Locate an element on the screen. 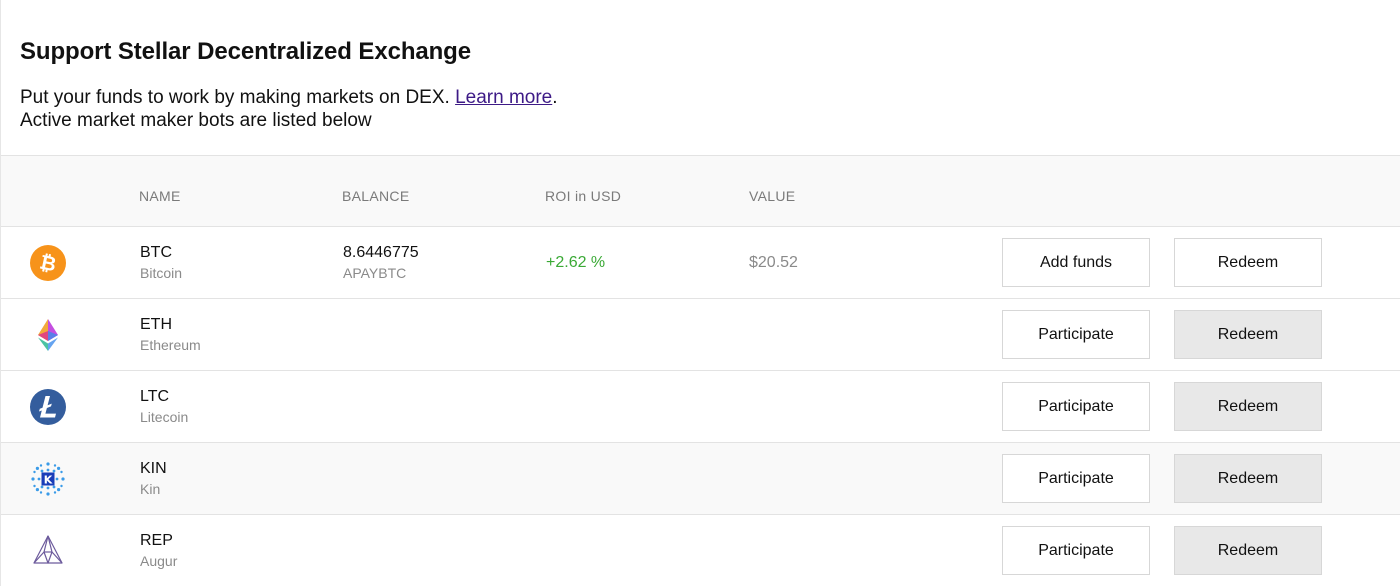 This screenshot has width=1400, height=586. ethereum-icon is located at coordinates (48, 335).